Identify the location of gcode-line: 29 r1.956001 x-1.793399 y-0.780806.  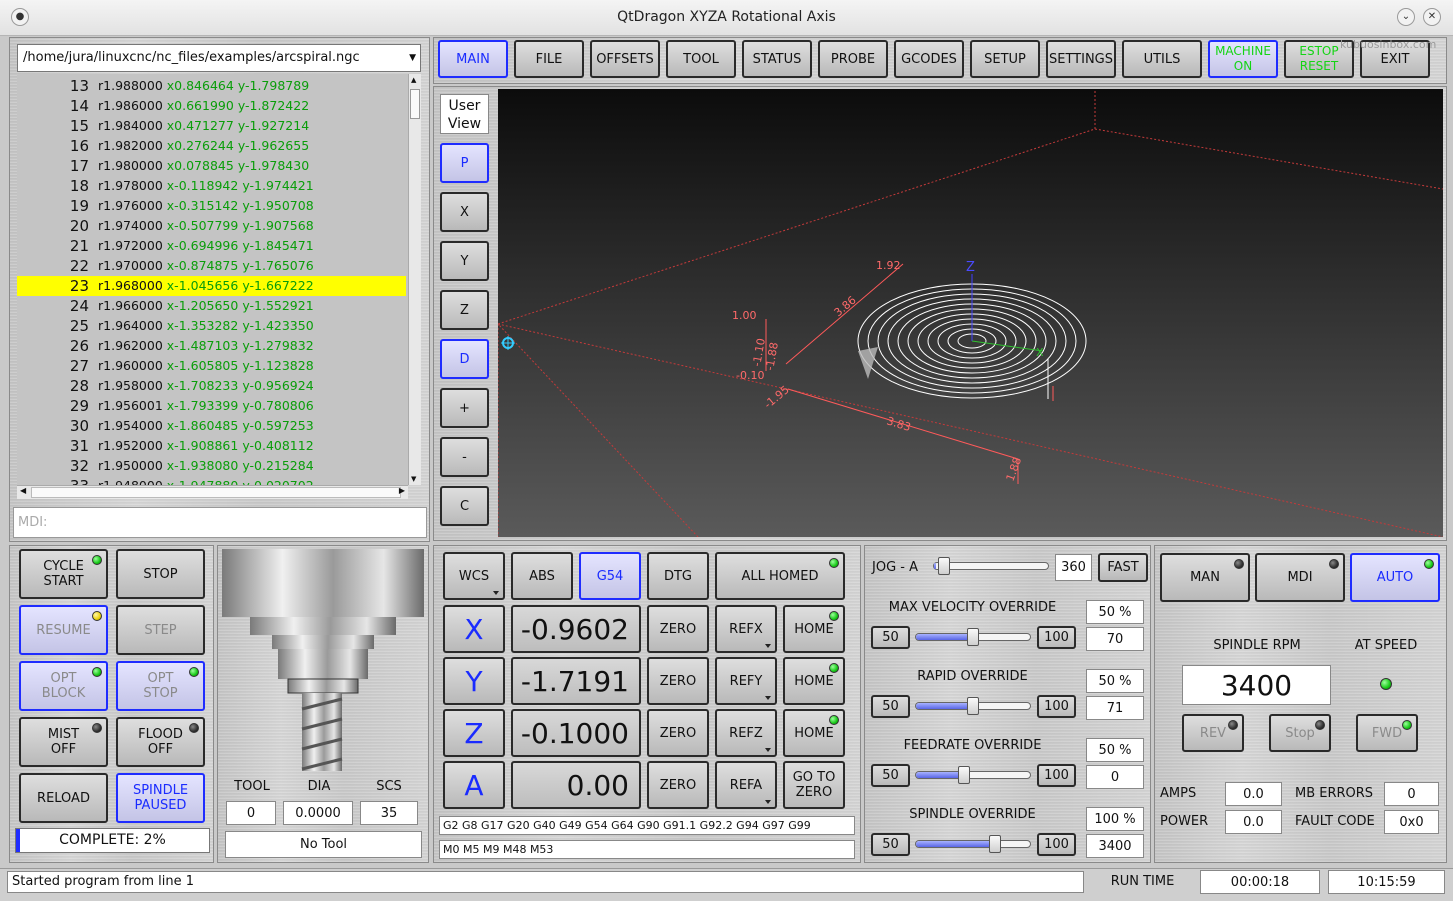
(211, 406).